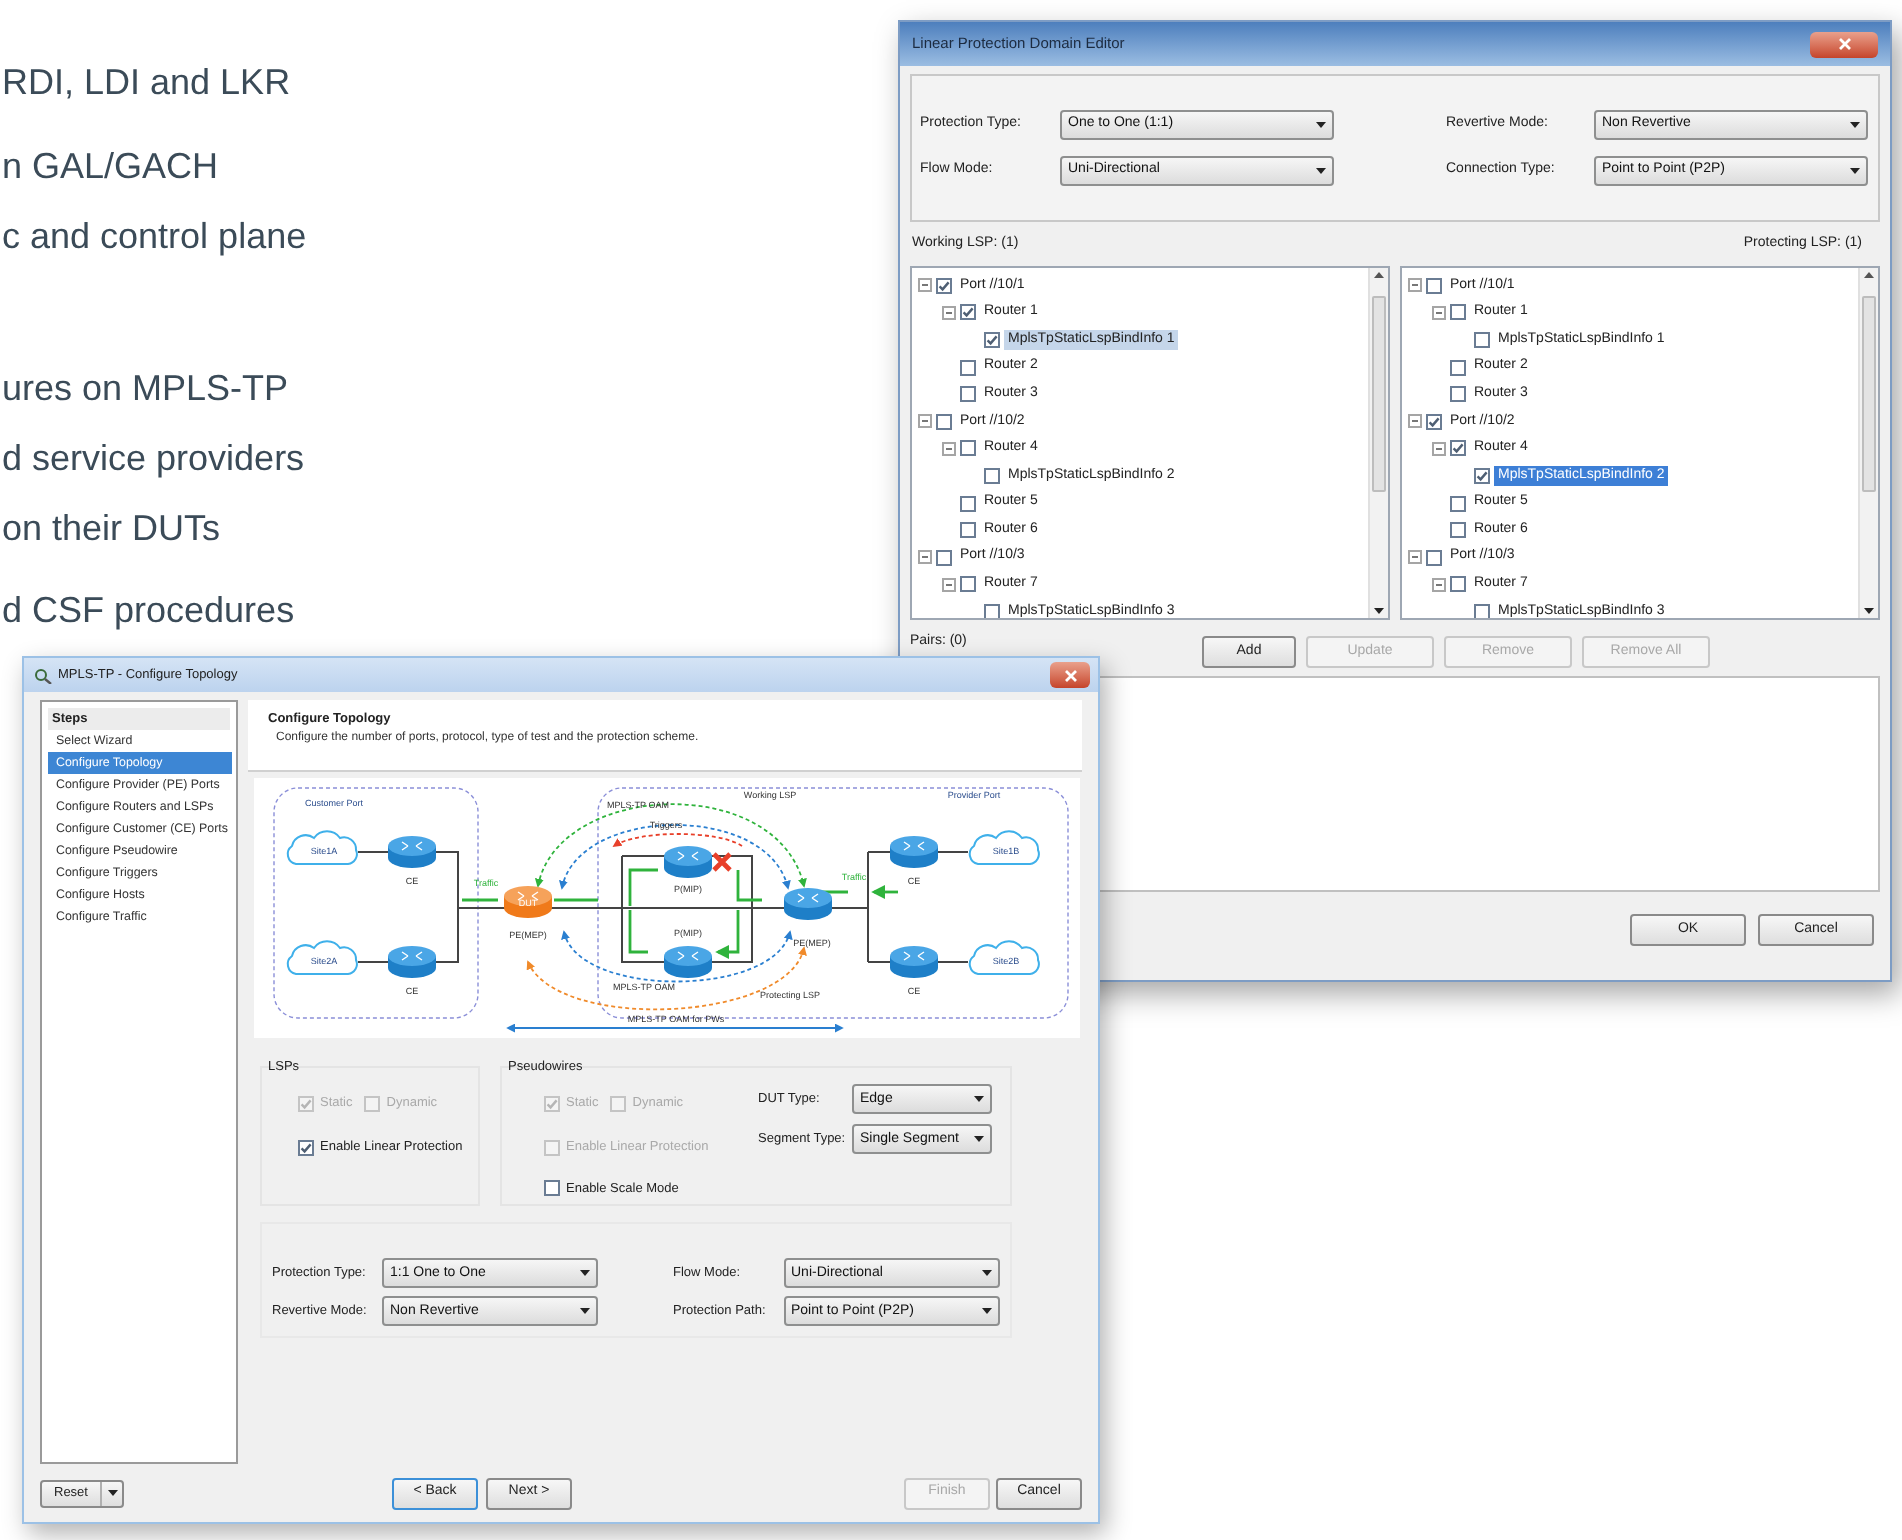 The width and height of the screenshot is (1902, 1540). Describe the element at coordinates (110, 167) in the screenshot. I see `feature-text: n GAL/GACH` at that location.